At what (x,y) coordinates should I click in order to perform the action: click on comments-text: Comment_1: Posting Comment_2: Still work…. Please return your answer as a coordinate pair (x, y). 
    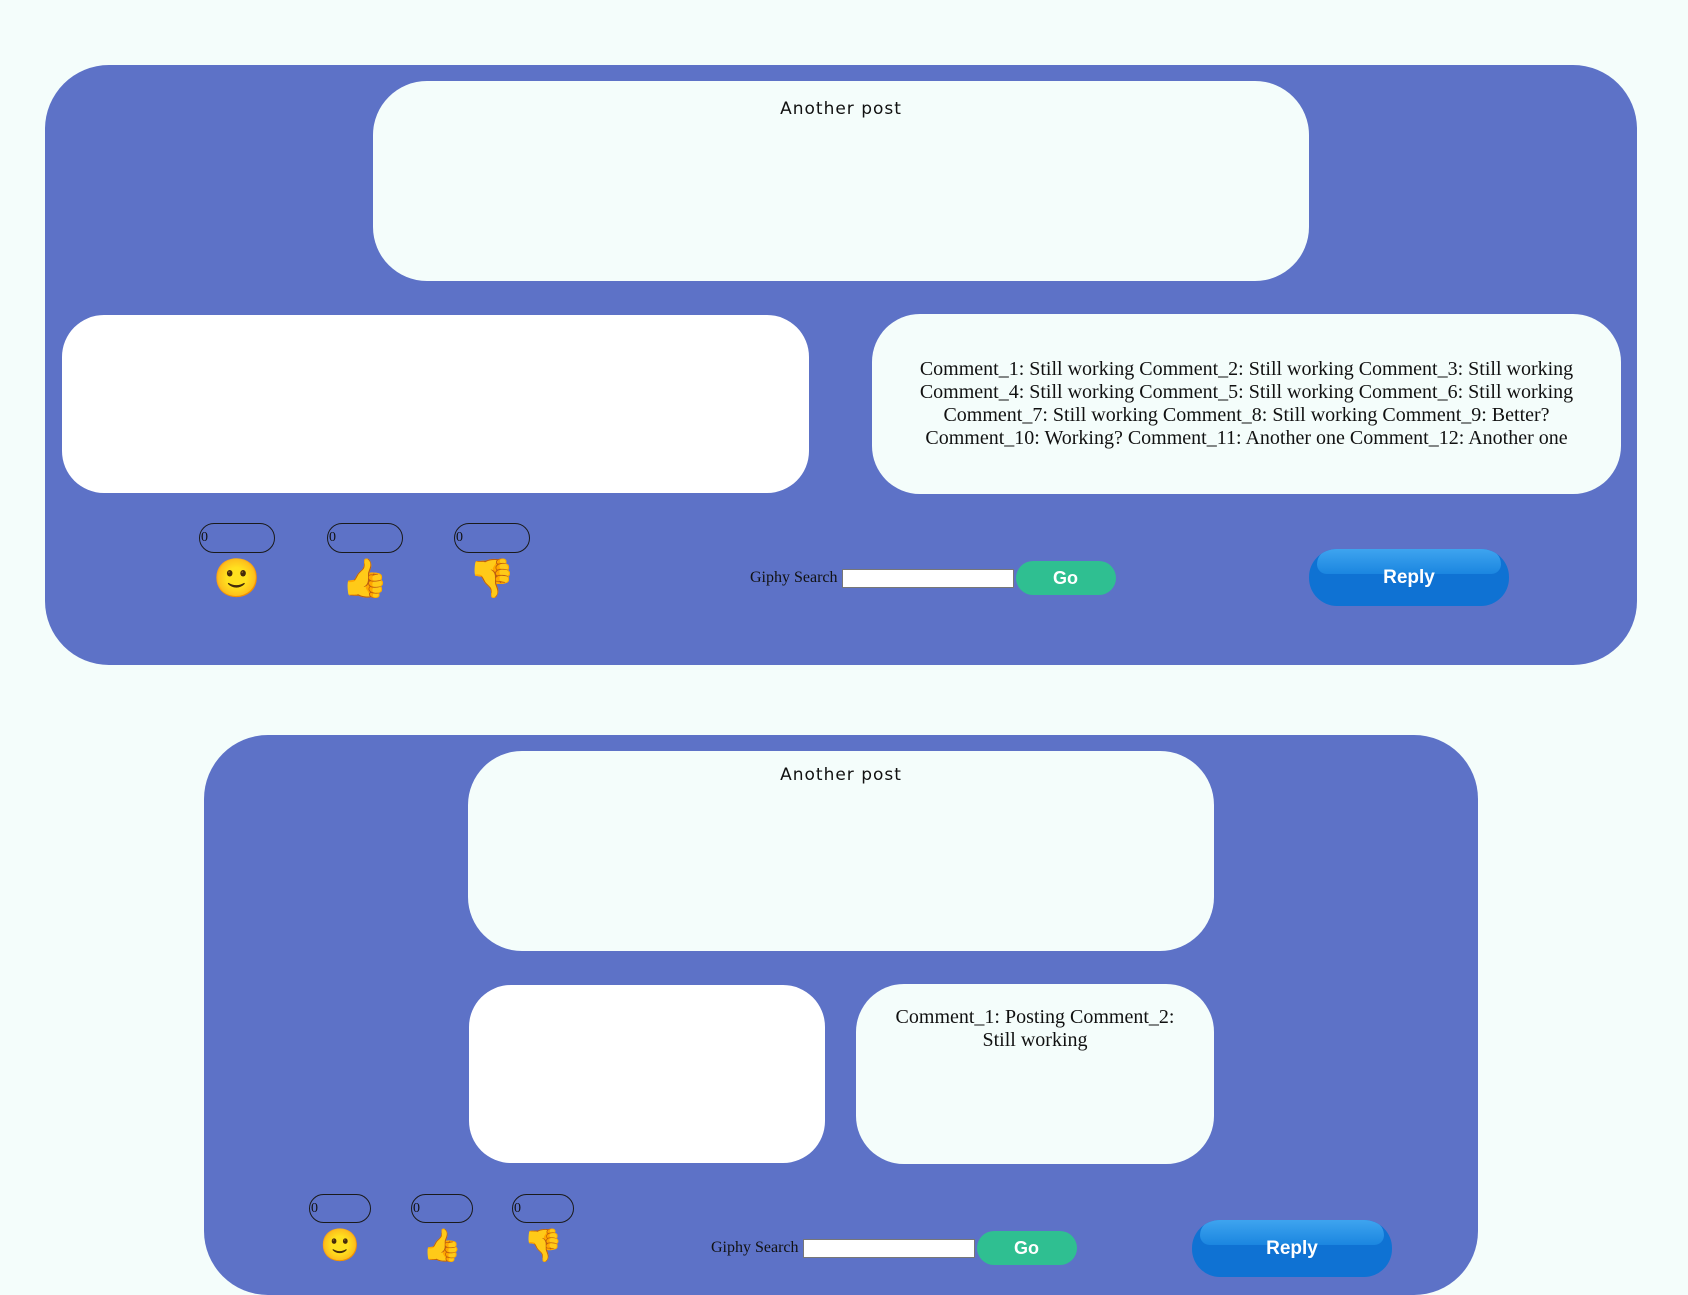
    Looking at the image, I should click on (1035, 1028).